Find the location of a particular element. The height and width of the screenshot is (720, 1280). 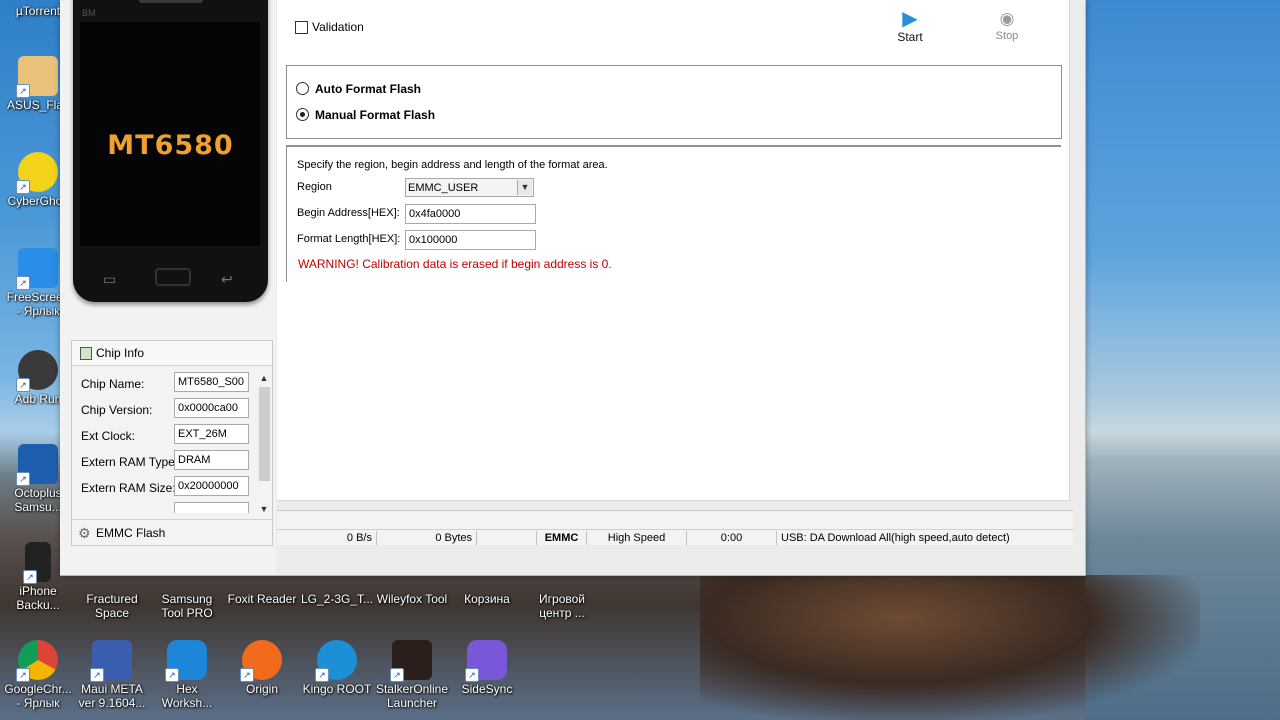

back-icon: ↩ is located at coordinates (227, 279).